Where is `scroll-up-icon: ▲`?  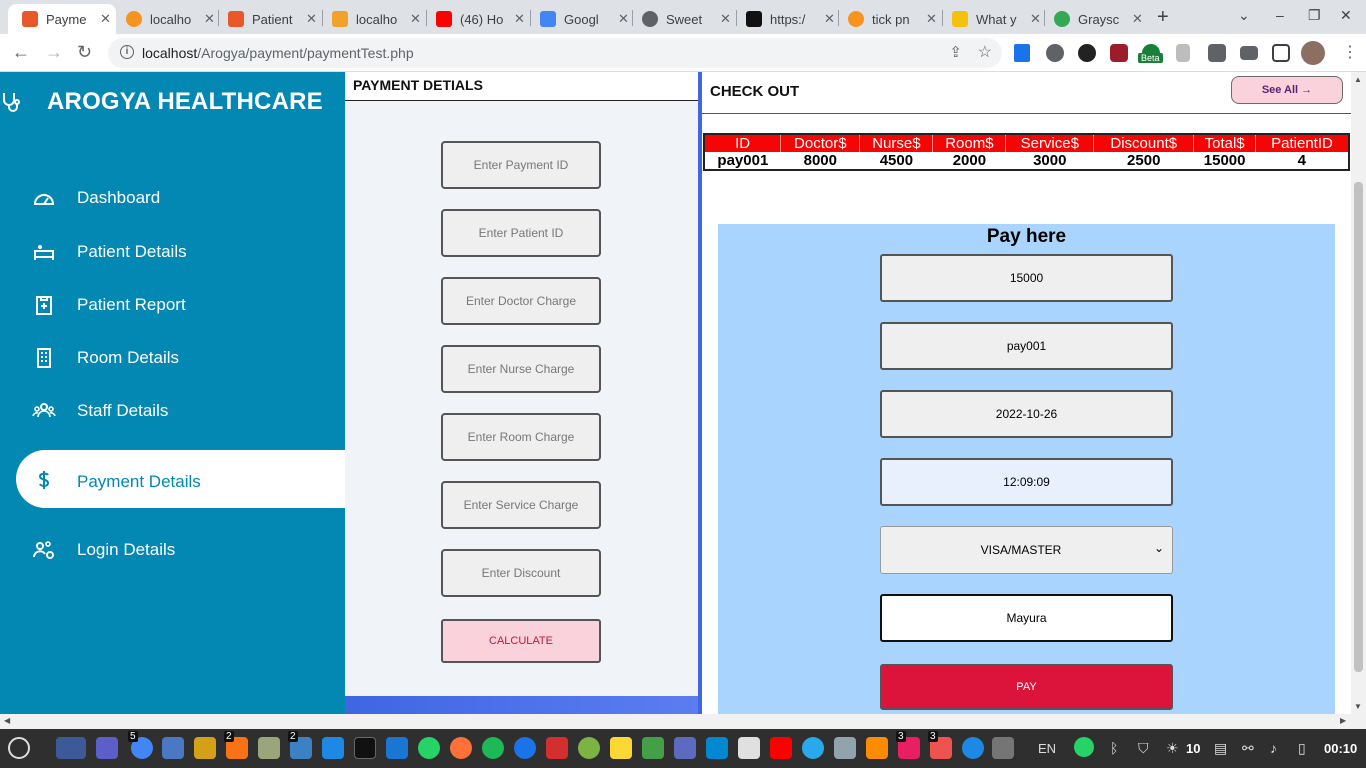 scroll-up-icon: ▲ is located at coordinates (1358, 79).